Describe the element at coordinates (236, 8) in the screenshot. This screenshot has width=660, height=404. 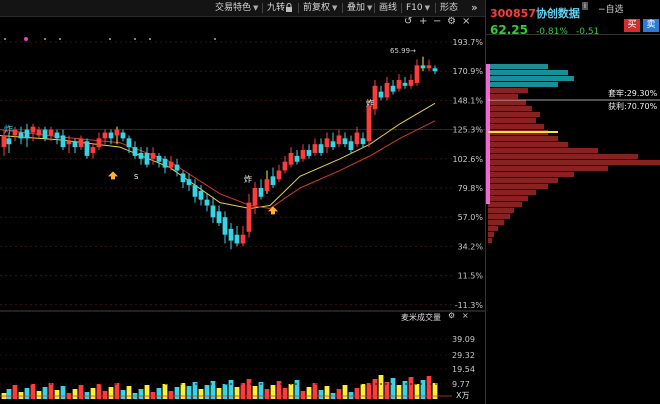
I see `trade-features-menu: 交易特色 ▼` at that location.